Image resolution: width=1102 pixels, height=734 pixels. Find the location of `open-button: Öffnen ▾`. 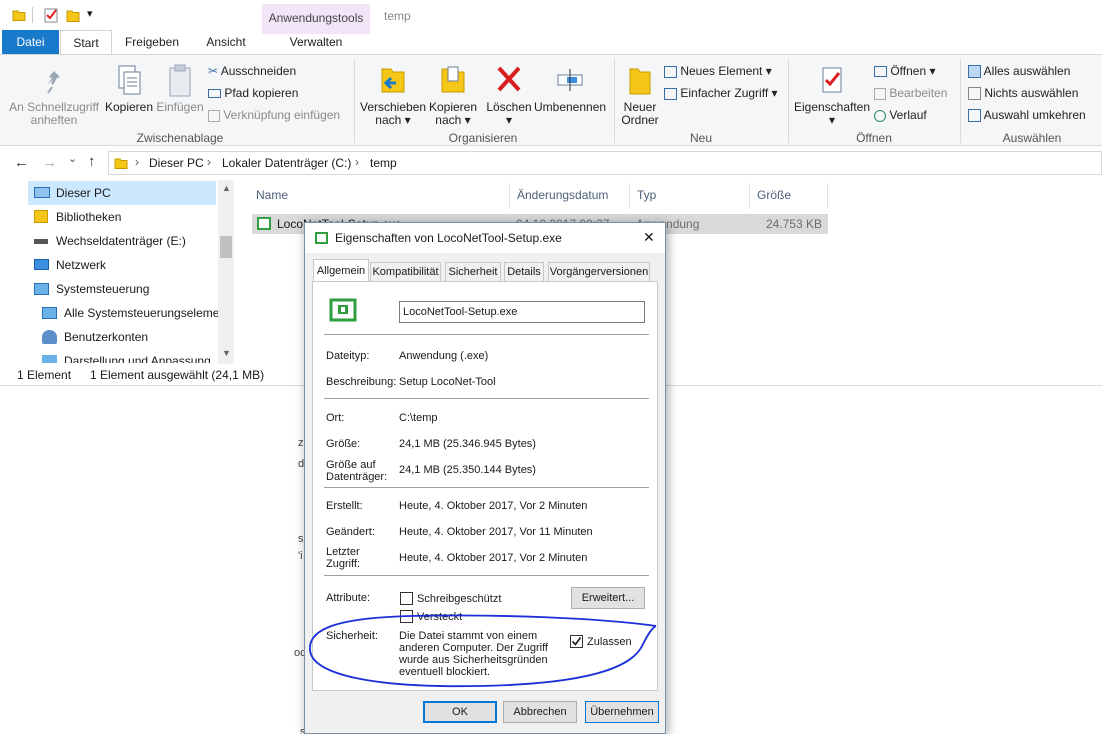

open-button: Öffnen ▾ is located at coordinates (905, 71).